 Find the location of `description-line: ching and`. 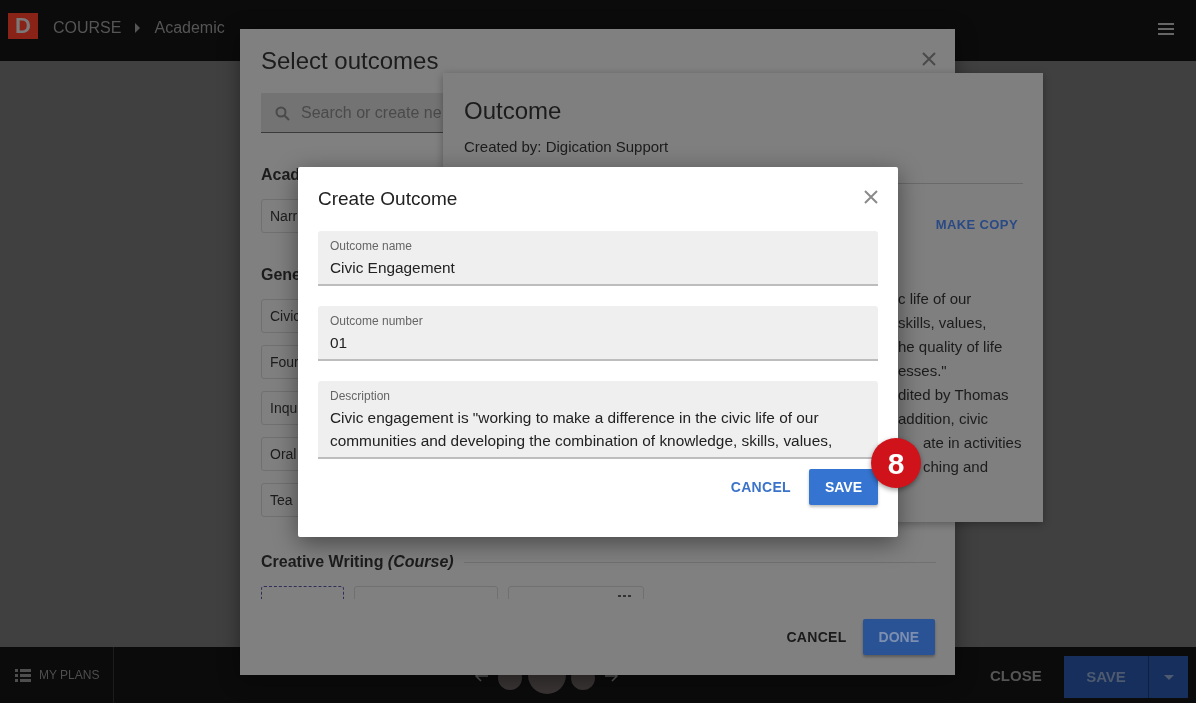

description-line: ching and is located at coordinates (956, 467).